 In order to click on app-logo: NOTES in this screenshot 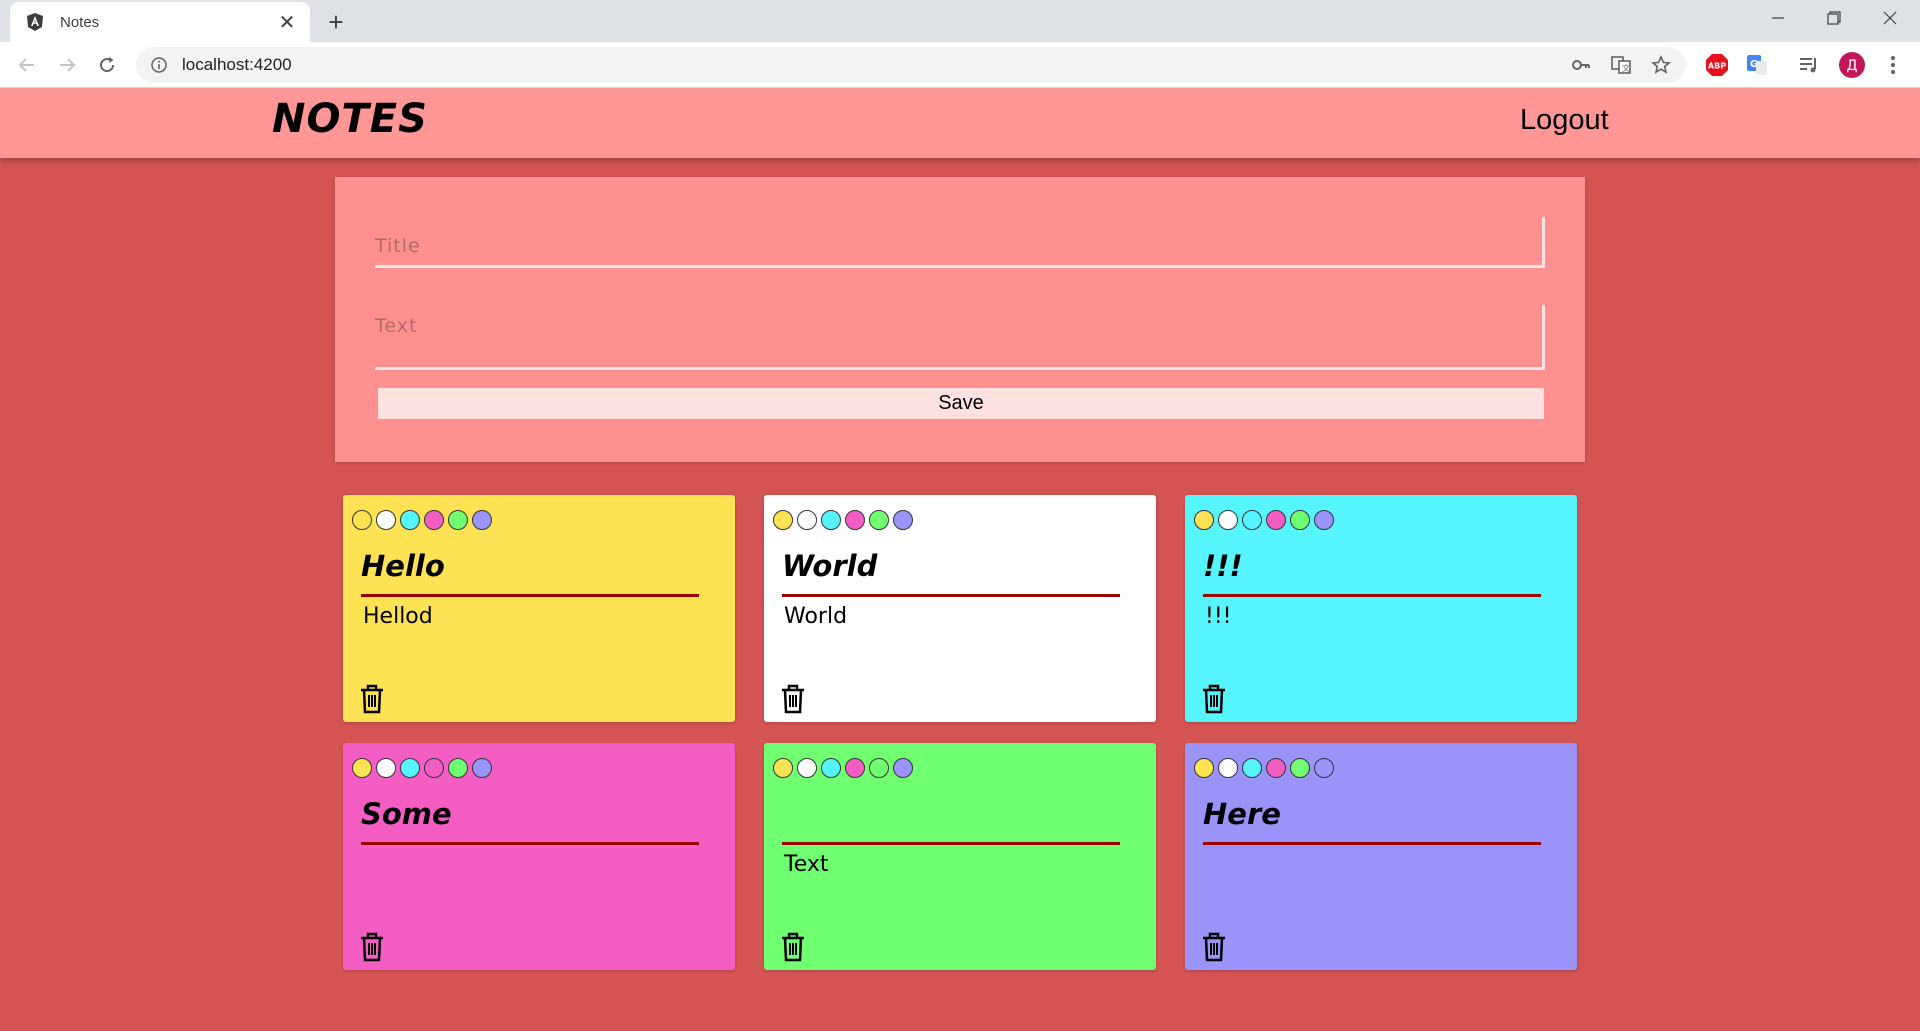, I will do `click(350, 119)`.